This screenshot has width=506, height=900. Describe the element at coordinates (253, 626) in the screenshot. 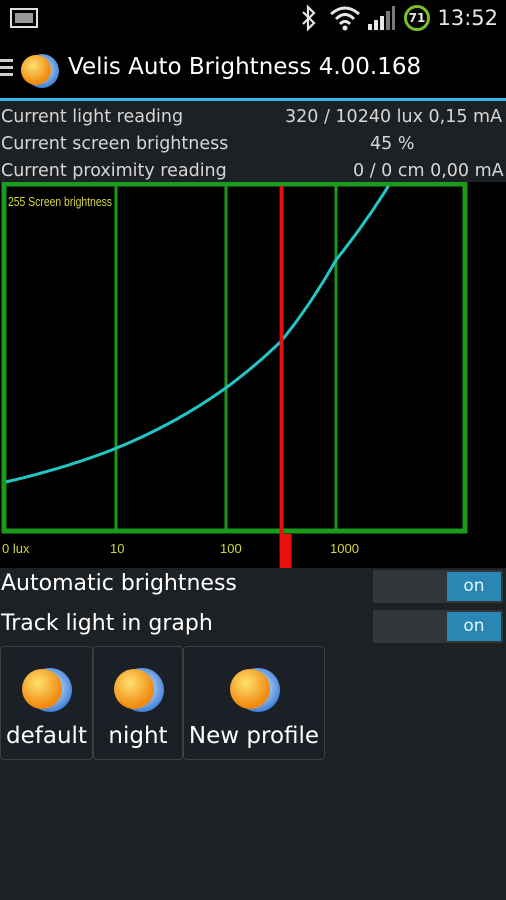

I see `track-light-row: Track light in graph on` at that location.